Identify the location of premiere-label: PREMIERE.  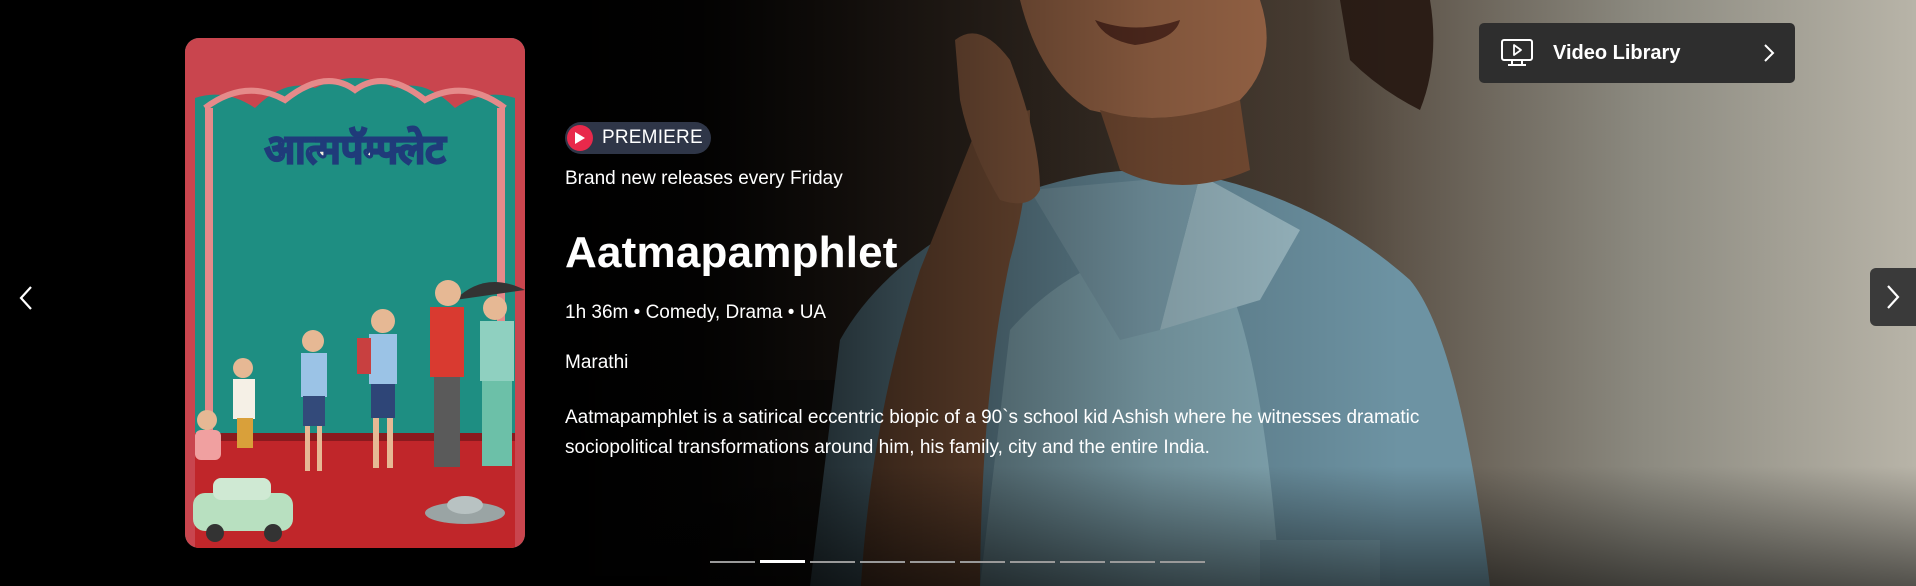
(652, 137).